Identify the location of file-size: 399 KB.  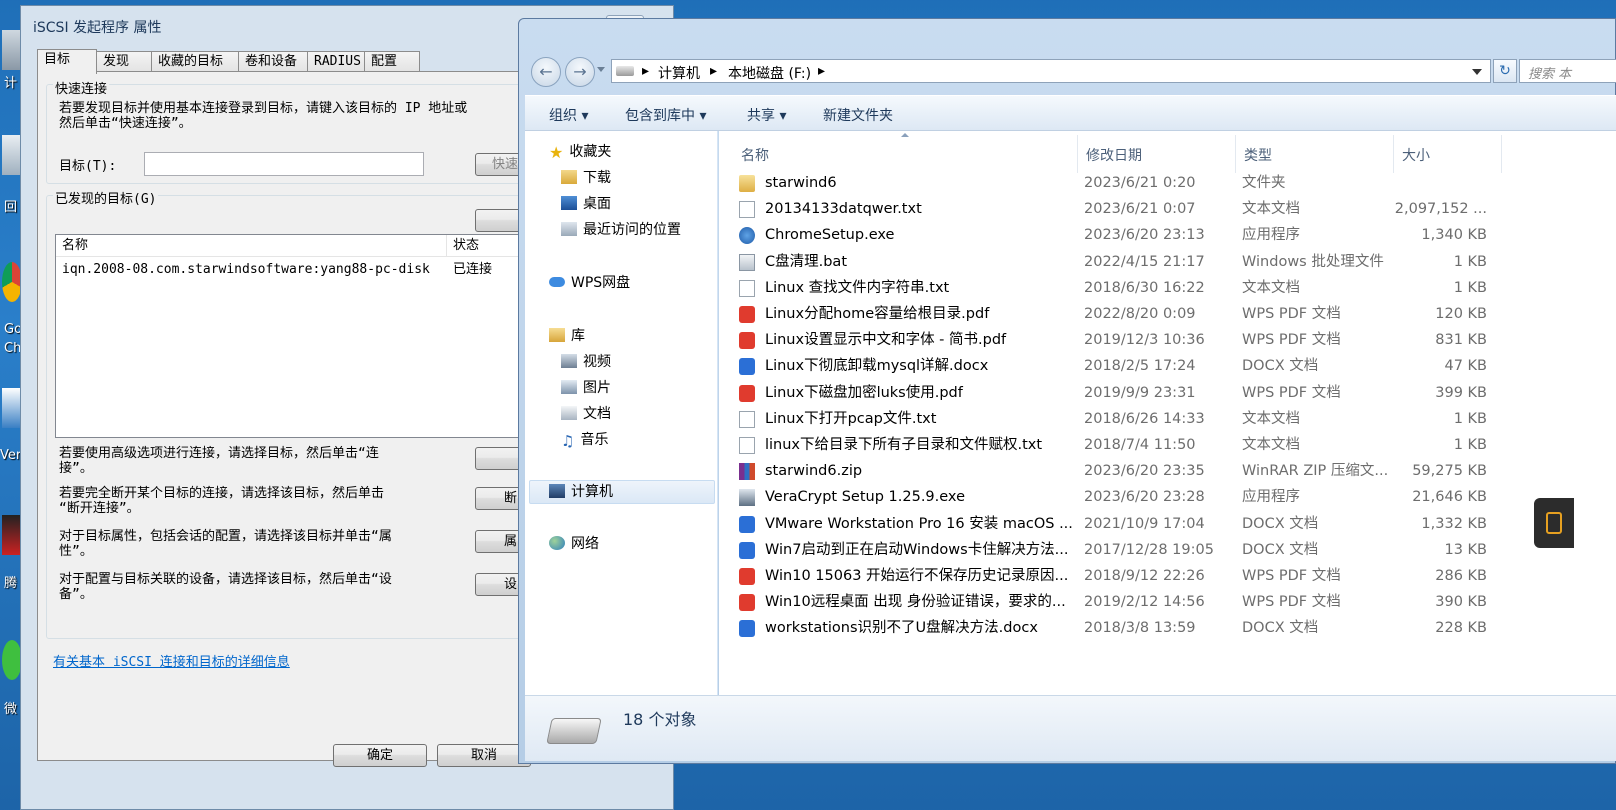
(1461, 392).